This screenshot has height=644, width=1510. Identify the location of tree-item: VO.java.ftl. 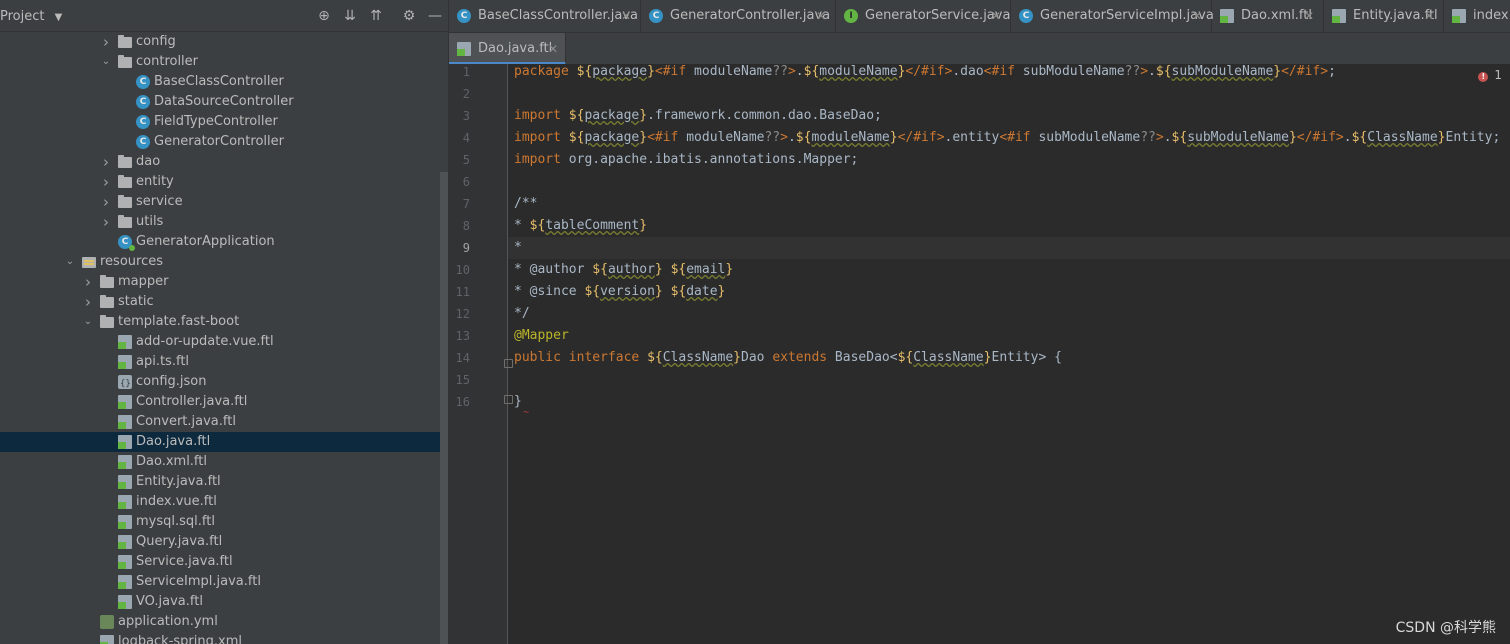
(220, 602).